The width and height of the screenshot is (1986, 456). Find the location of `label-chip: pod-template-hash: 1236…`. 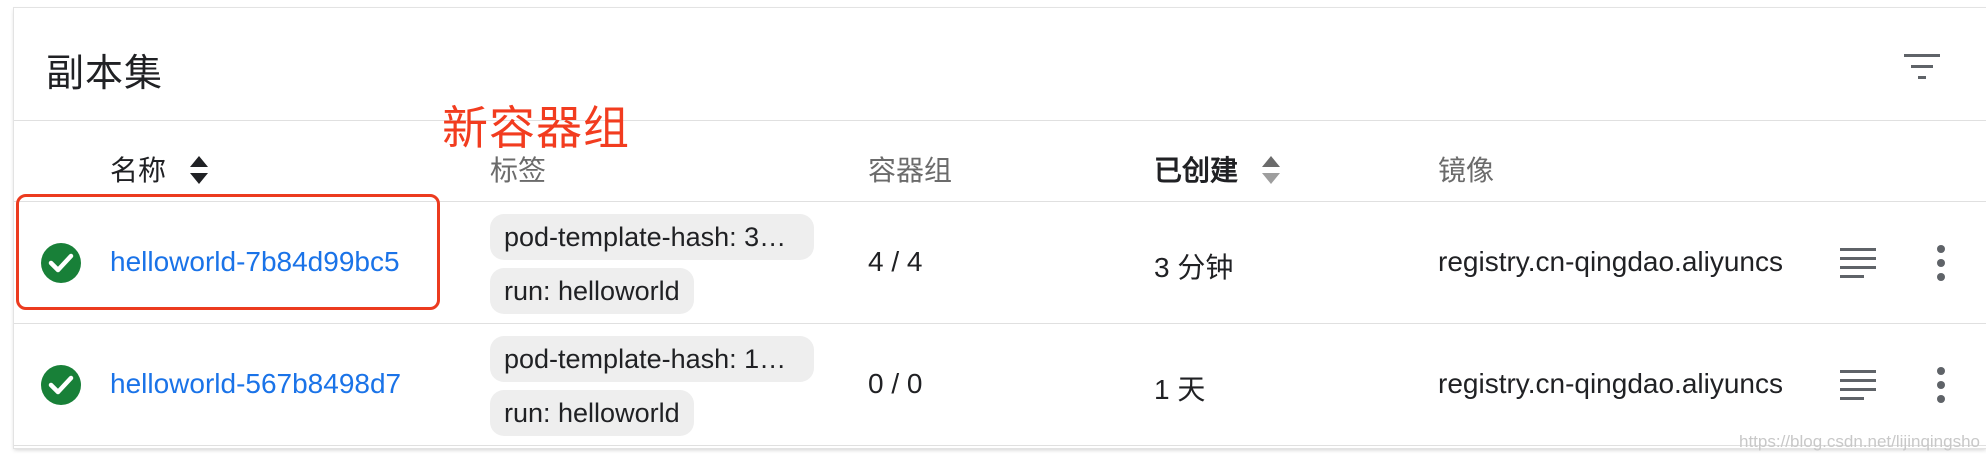

label-chip: pod-template-hash: 1236… is located at coordinates (652, 359).